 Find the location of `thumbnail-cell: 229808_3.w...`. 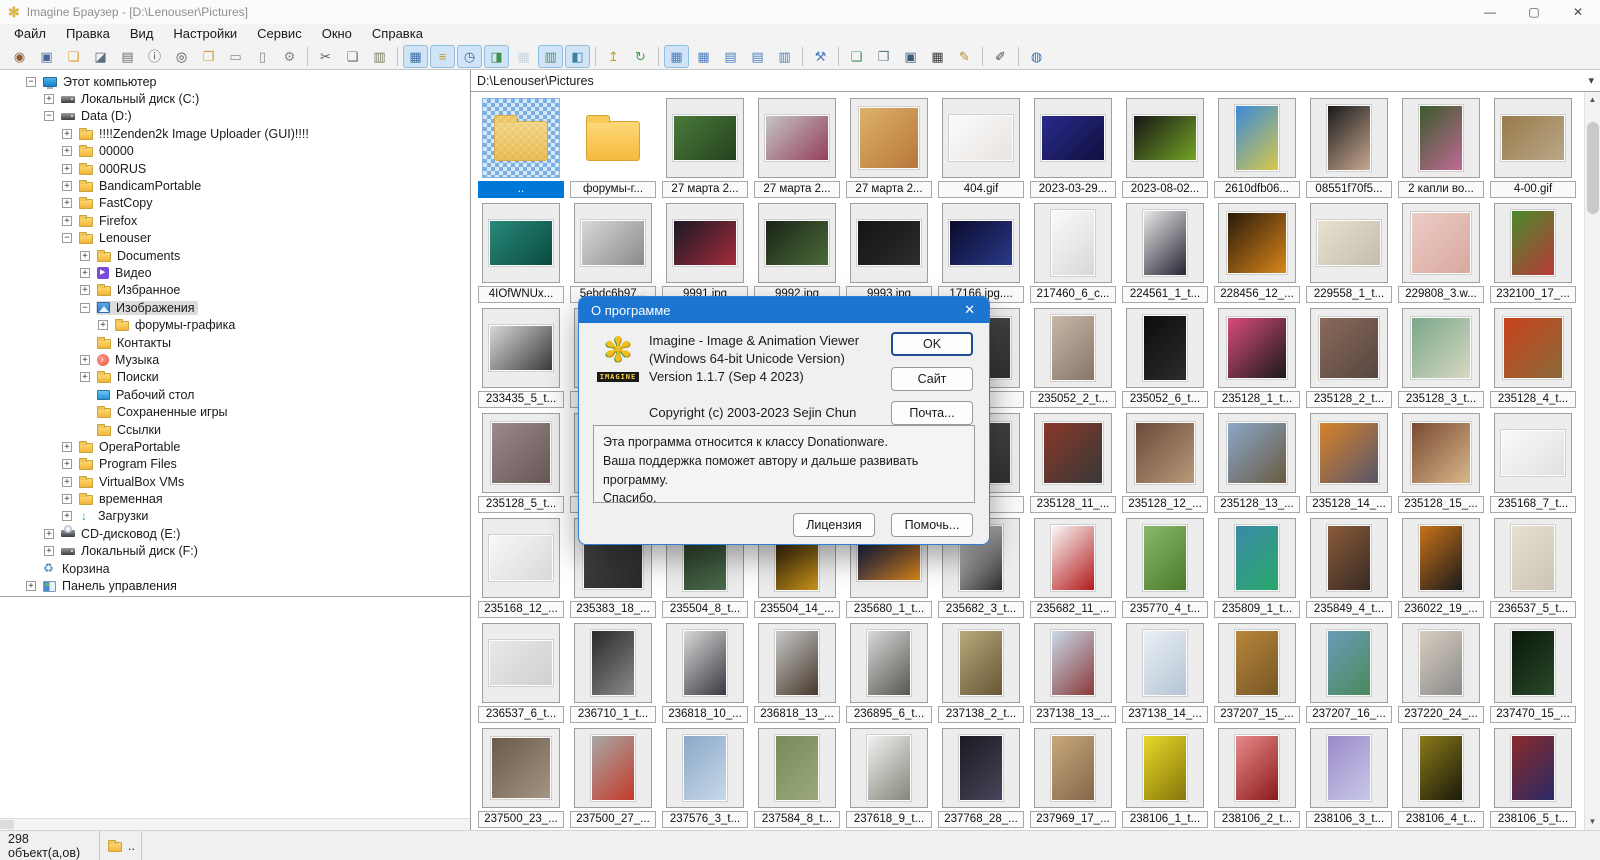

thumbnail-cell: 229808_3.w... is located at coordinates (1441, 251).